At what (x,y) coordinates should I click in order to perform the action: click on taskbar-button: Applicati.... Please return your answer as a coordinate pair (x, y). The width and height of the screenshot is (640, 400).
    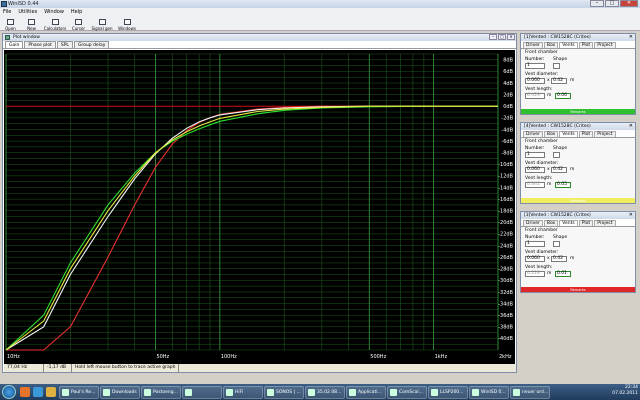
    Looking at the image, I should click on (366, 392).